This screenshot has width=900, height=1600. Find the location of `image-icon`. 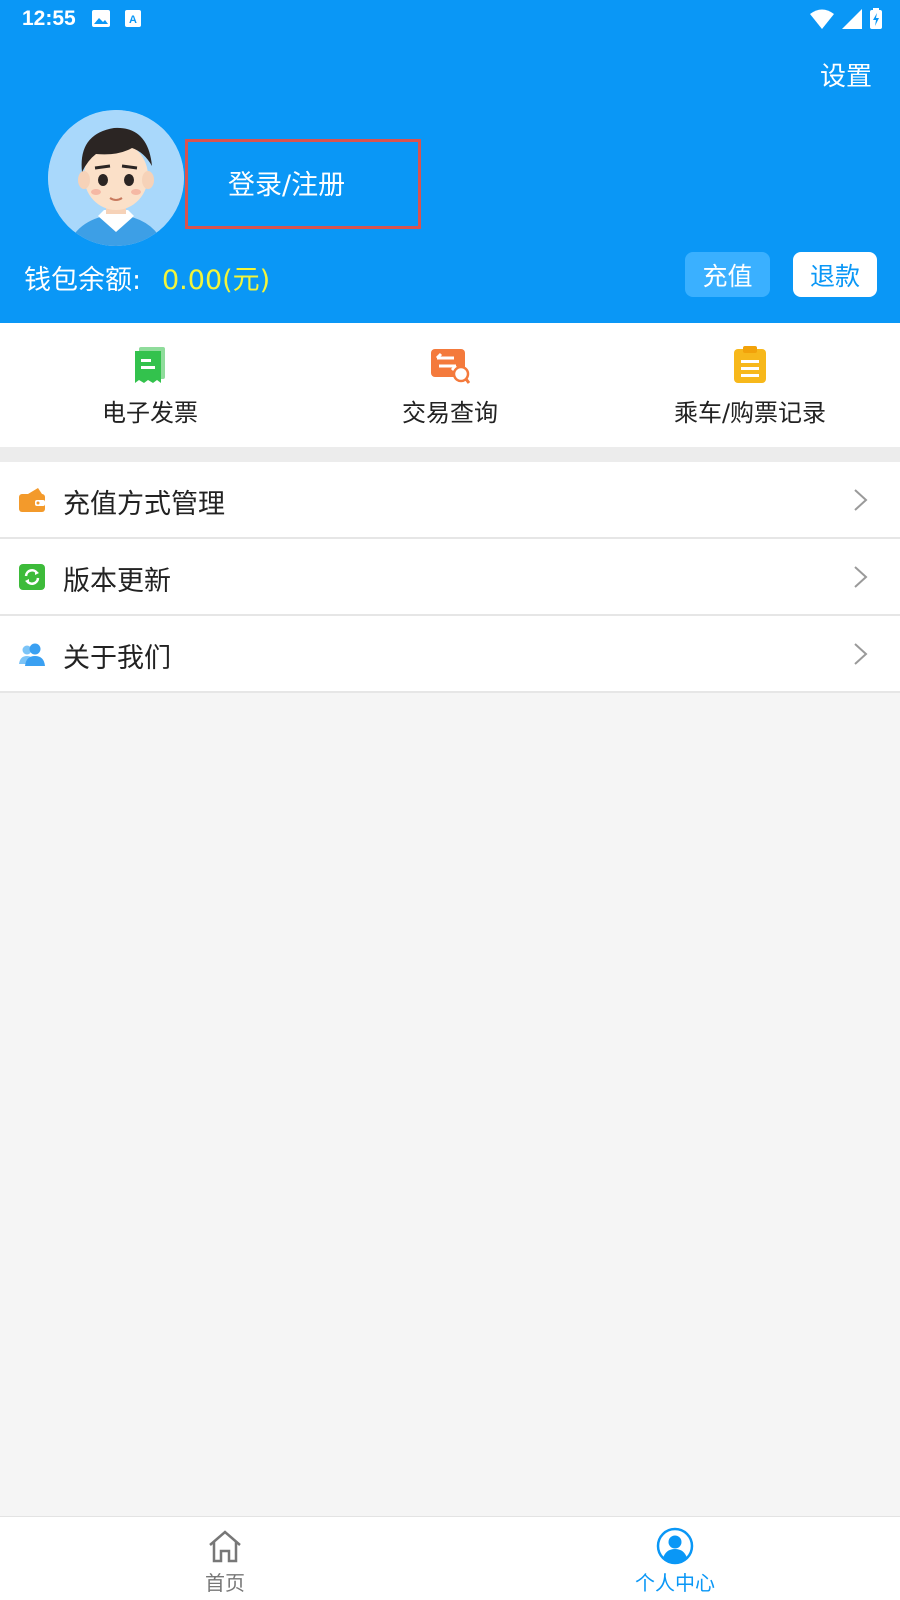

image-icon is located at coordinates (101, 18).